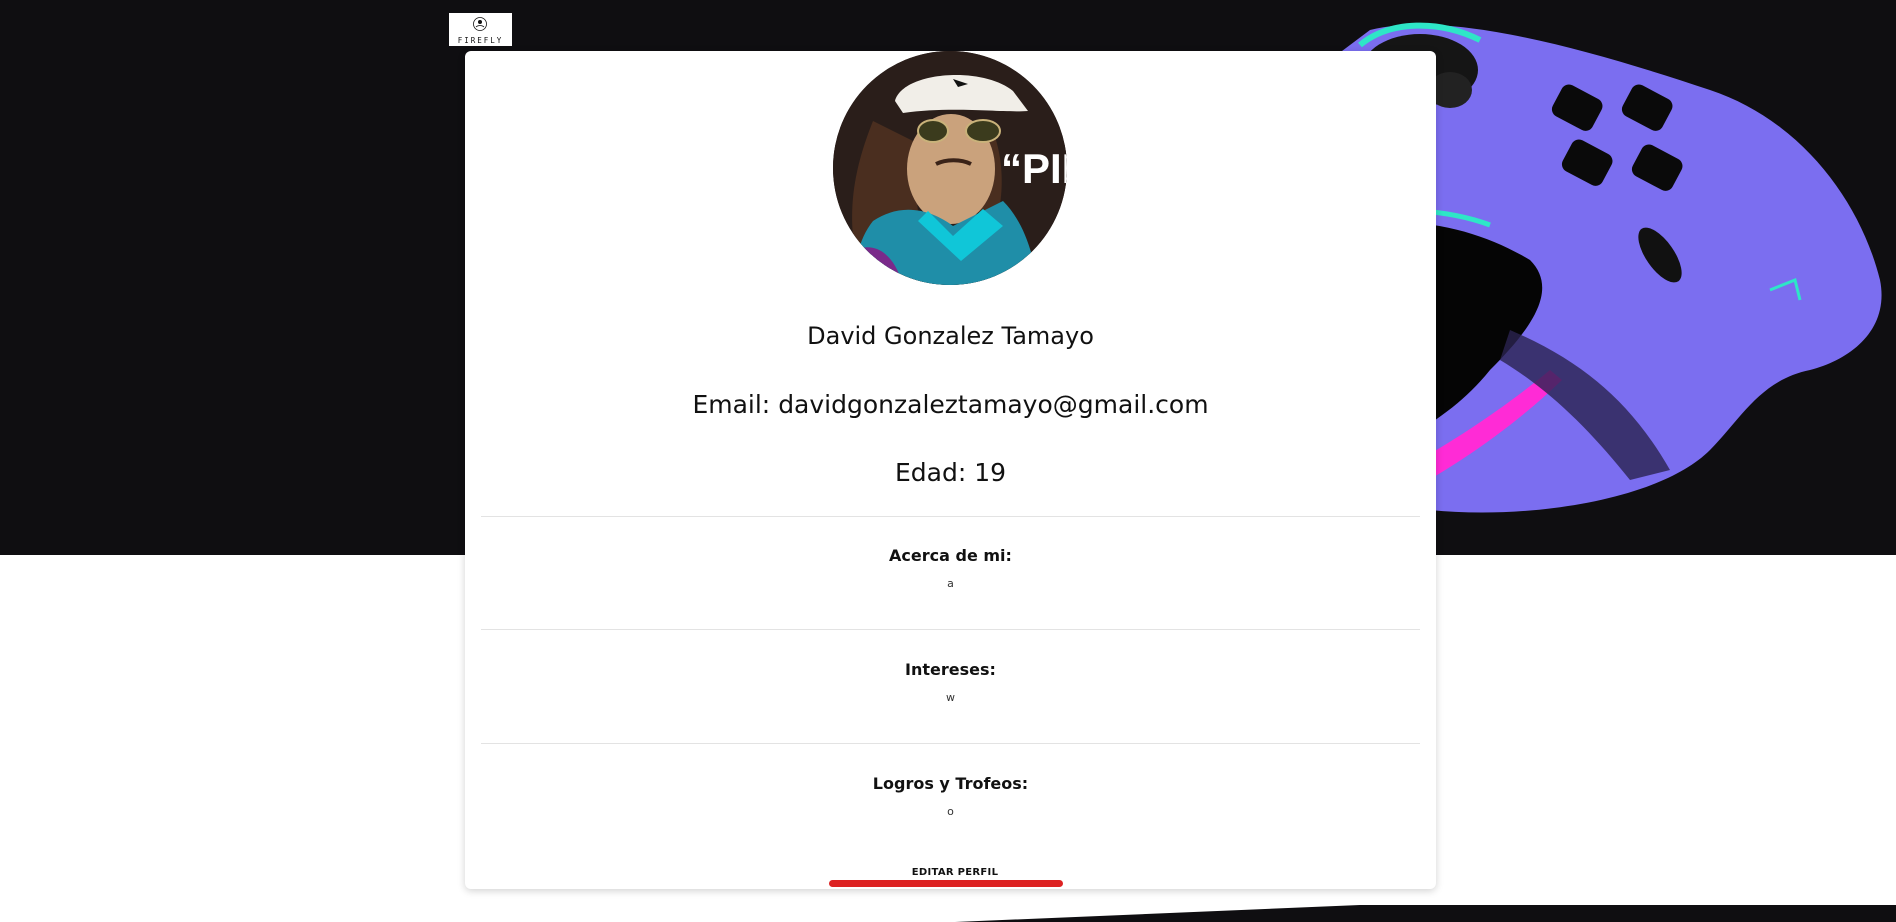 Image resolution: width=1896 pixels, height=922 pixels. What do you see at coordinates (955, 872) in the screenshot?
I see `edit-profile-button: EDITAR PERFIL` at bounding box center [955, 872].